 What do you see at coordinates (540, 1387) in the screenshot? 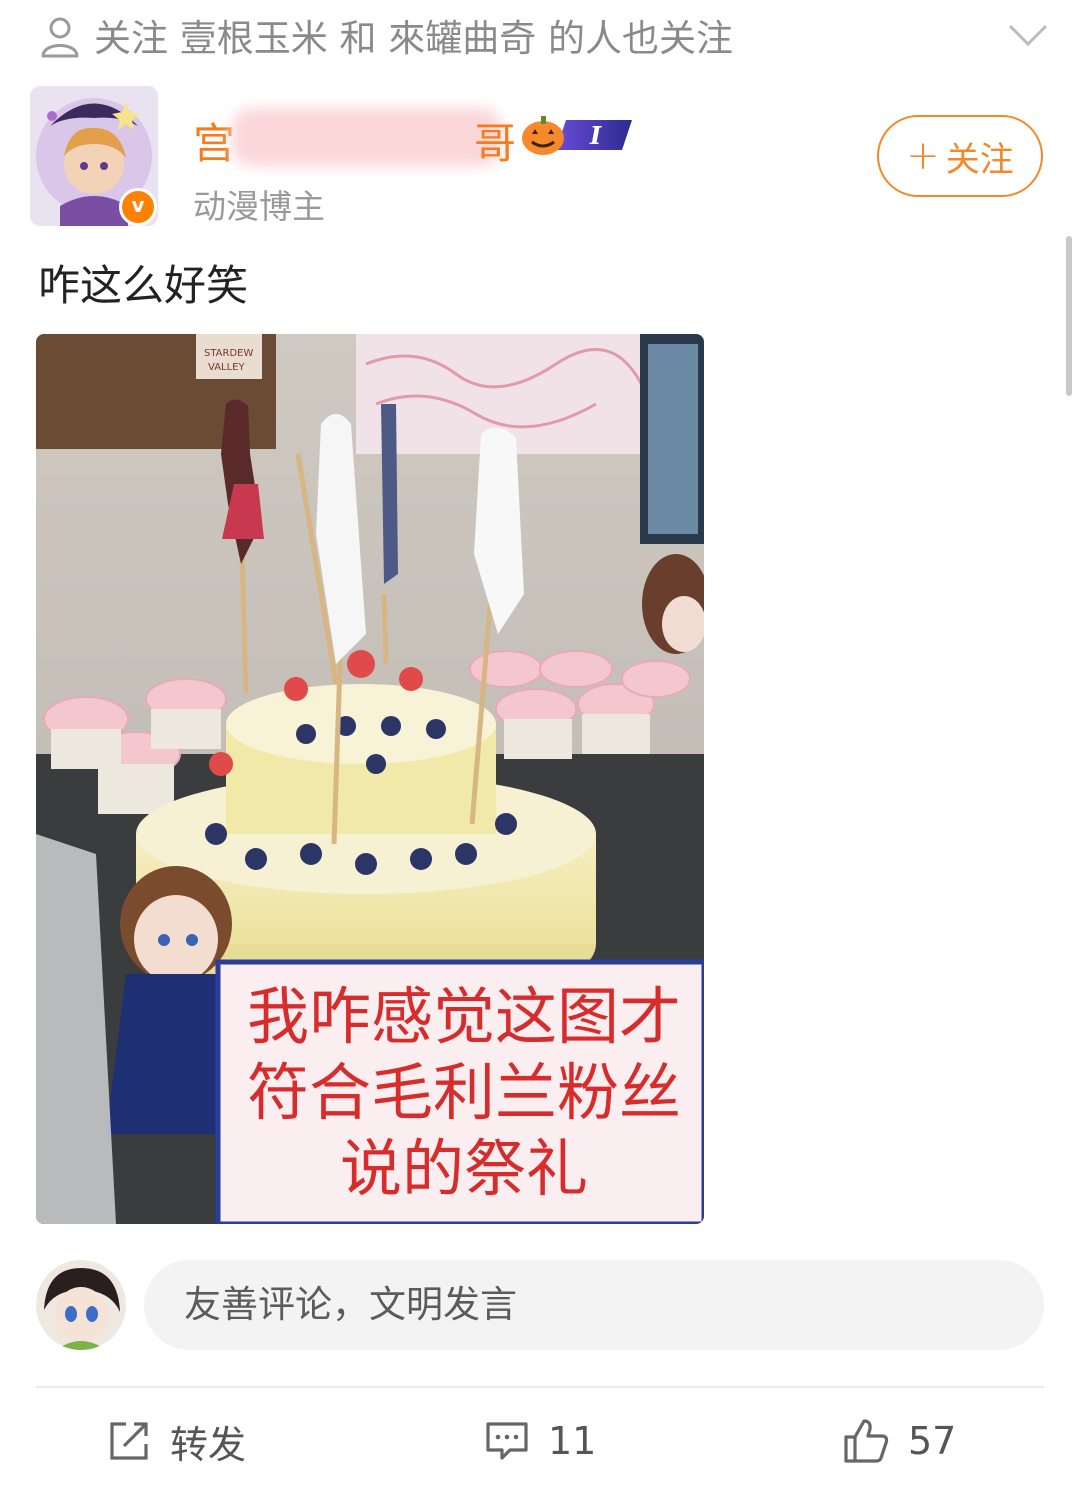
I see `divider` at bounding box center [540, 1387].